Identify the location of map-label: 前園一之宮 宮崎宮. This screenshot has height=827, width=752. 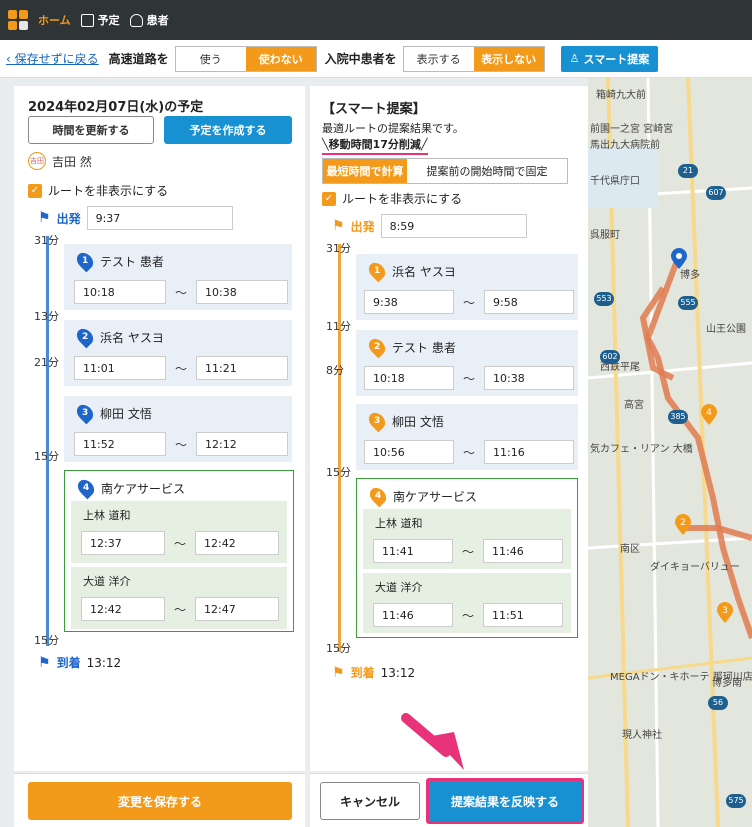
(632, 129).